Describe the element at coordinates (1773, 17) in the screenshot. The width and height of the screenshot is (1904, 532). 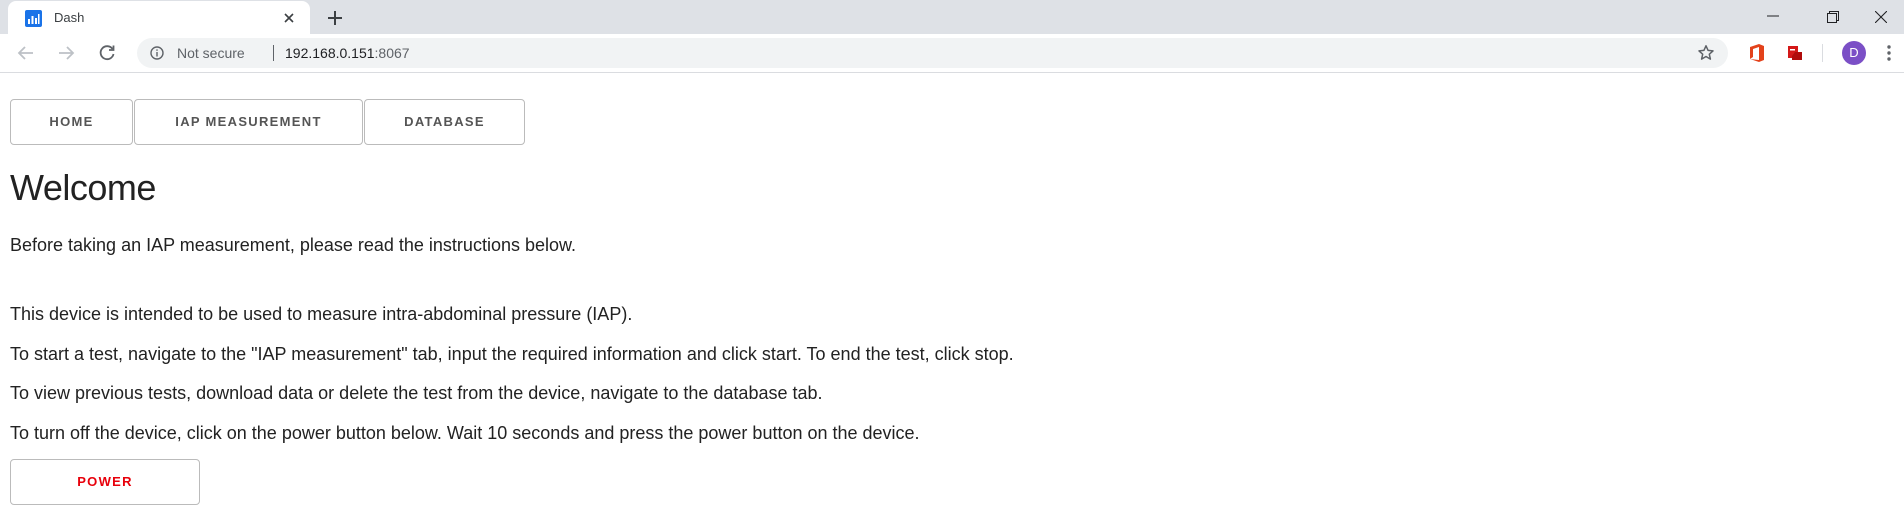
I see `minimize-icon` at that location.